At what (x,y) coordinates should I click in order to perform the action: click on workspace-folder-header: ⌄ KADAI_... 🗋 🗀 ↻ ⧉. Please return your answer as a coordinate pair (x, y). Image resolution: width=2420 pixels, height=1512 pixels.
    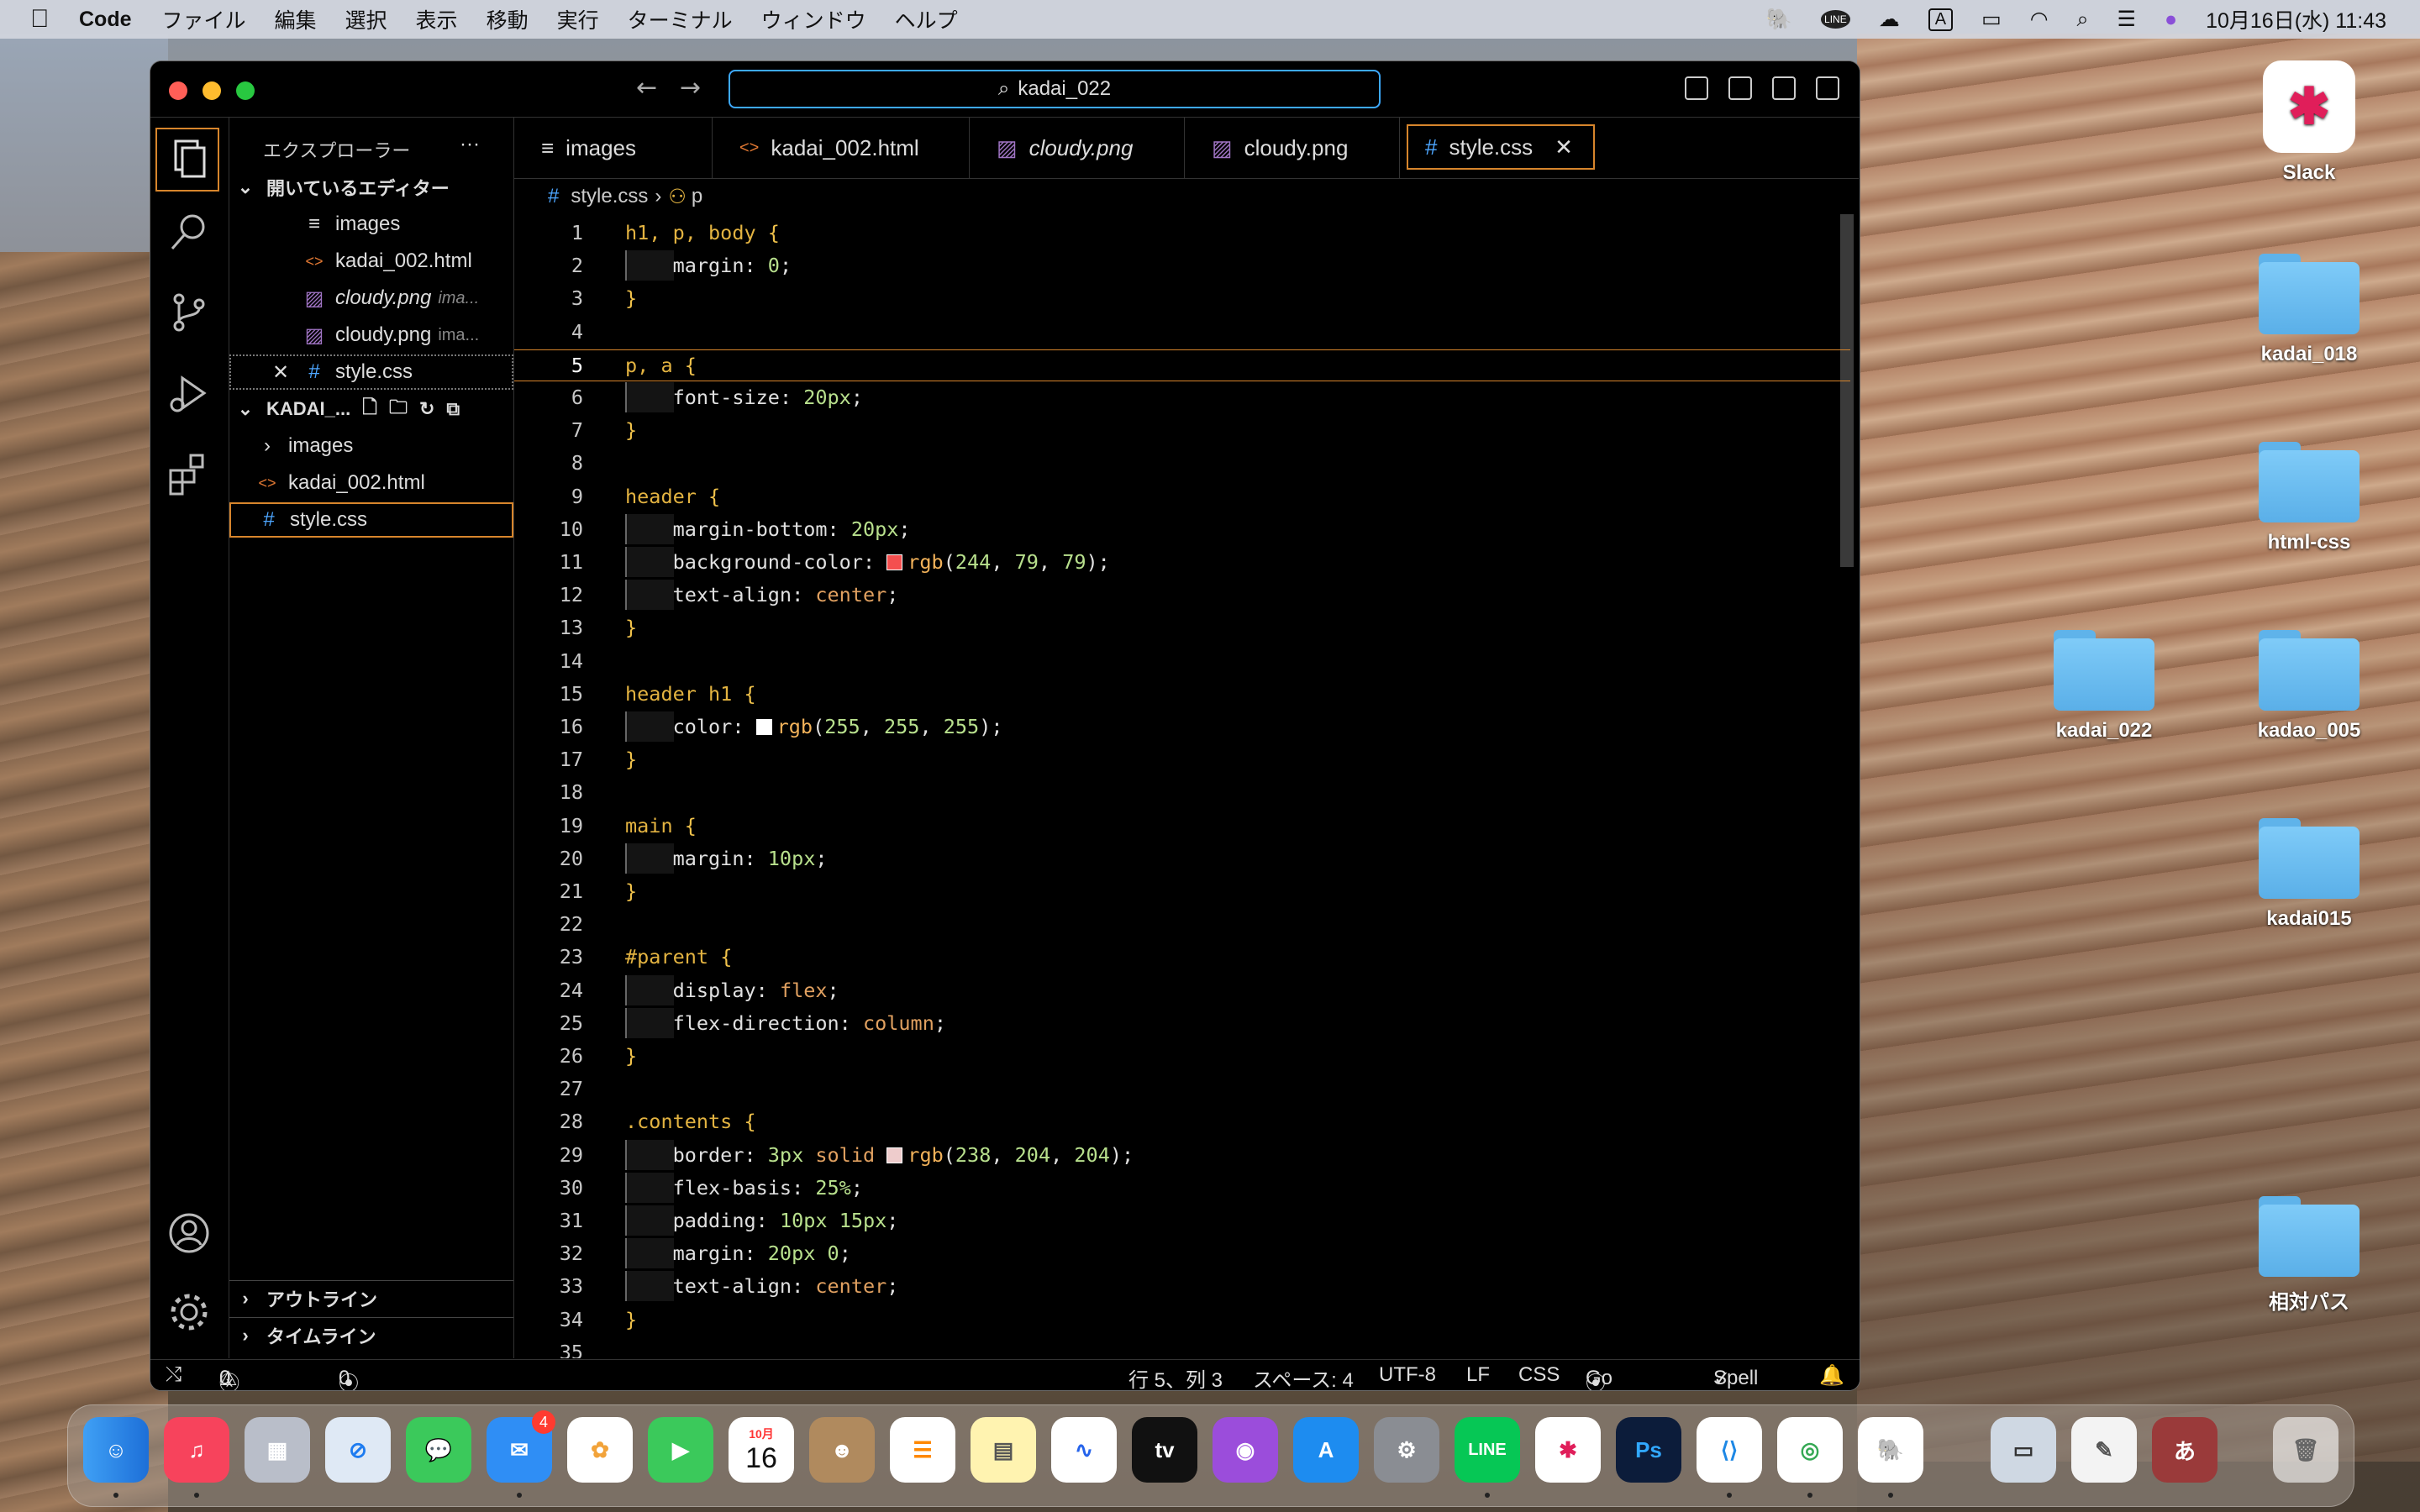
    Looking at the image, I should click on (371, 409).